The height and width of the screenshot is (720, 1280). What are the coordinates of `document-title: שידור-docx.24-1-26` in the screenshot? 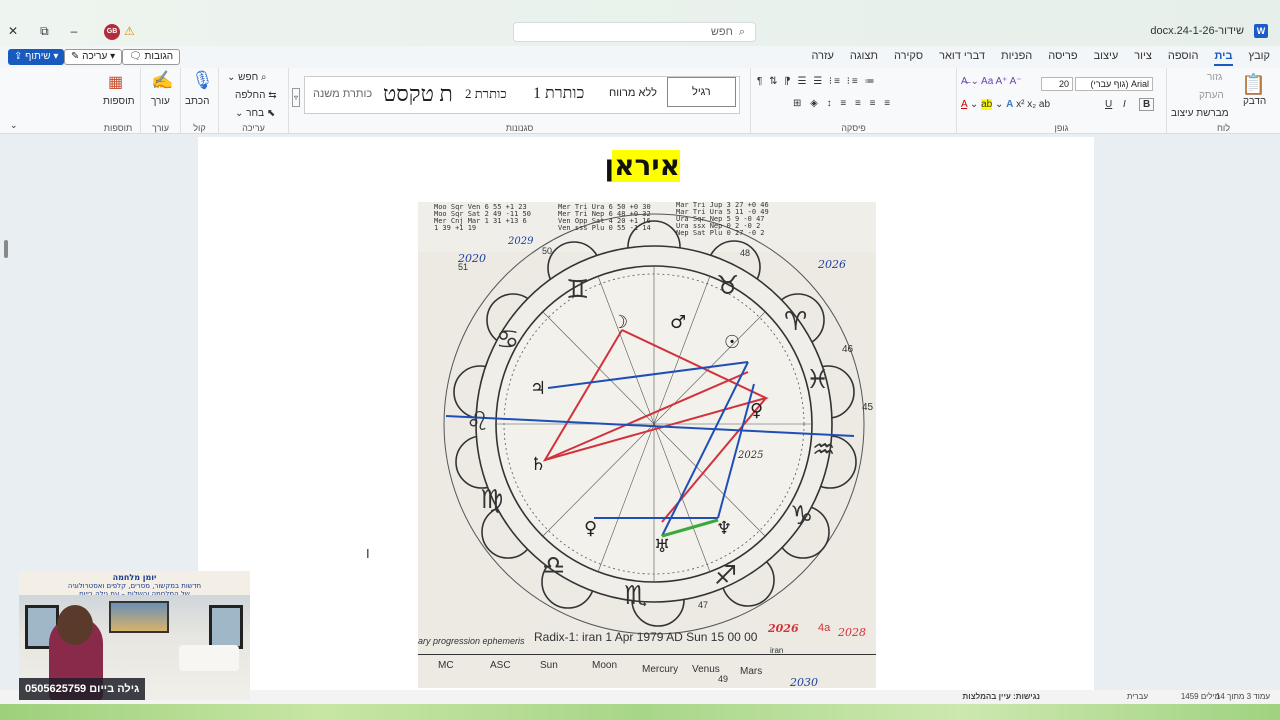 It's located at (1197, 31).